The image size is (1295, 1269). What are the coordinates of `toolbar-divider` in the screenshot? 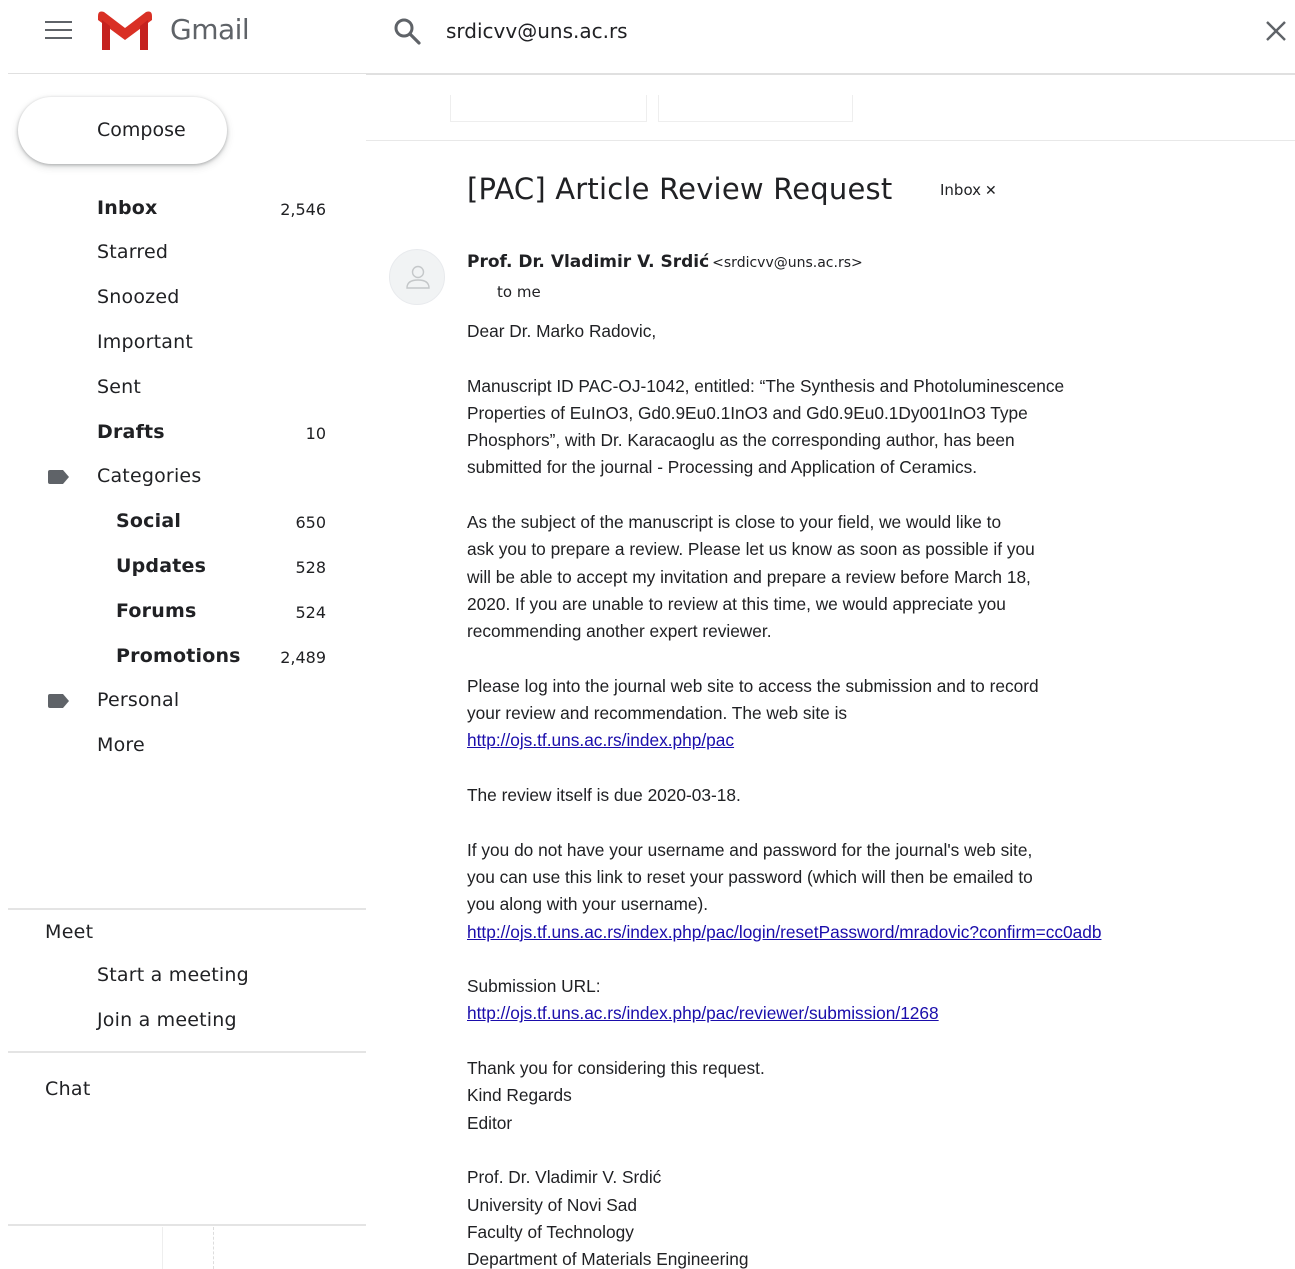 It's located at (830, 140).